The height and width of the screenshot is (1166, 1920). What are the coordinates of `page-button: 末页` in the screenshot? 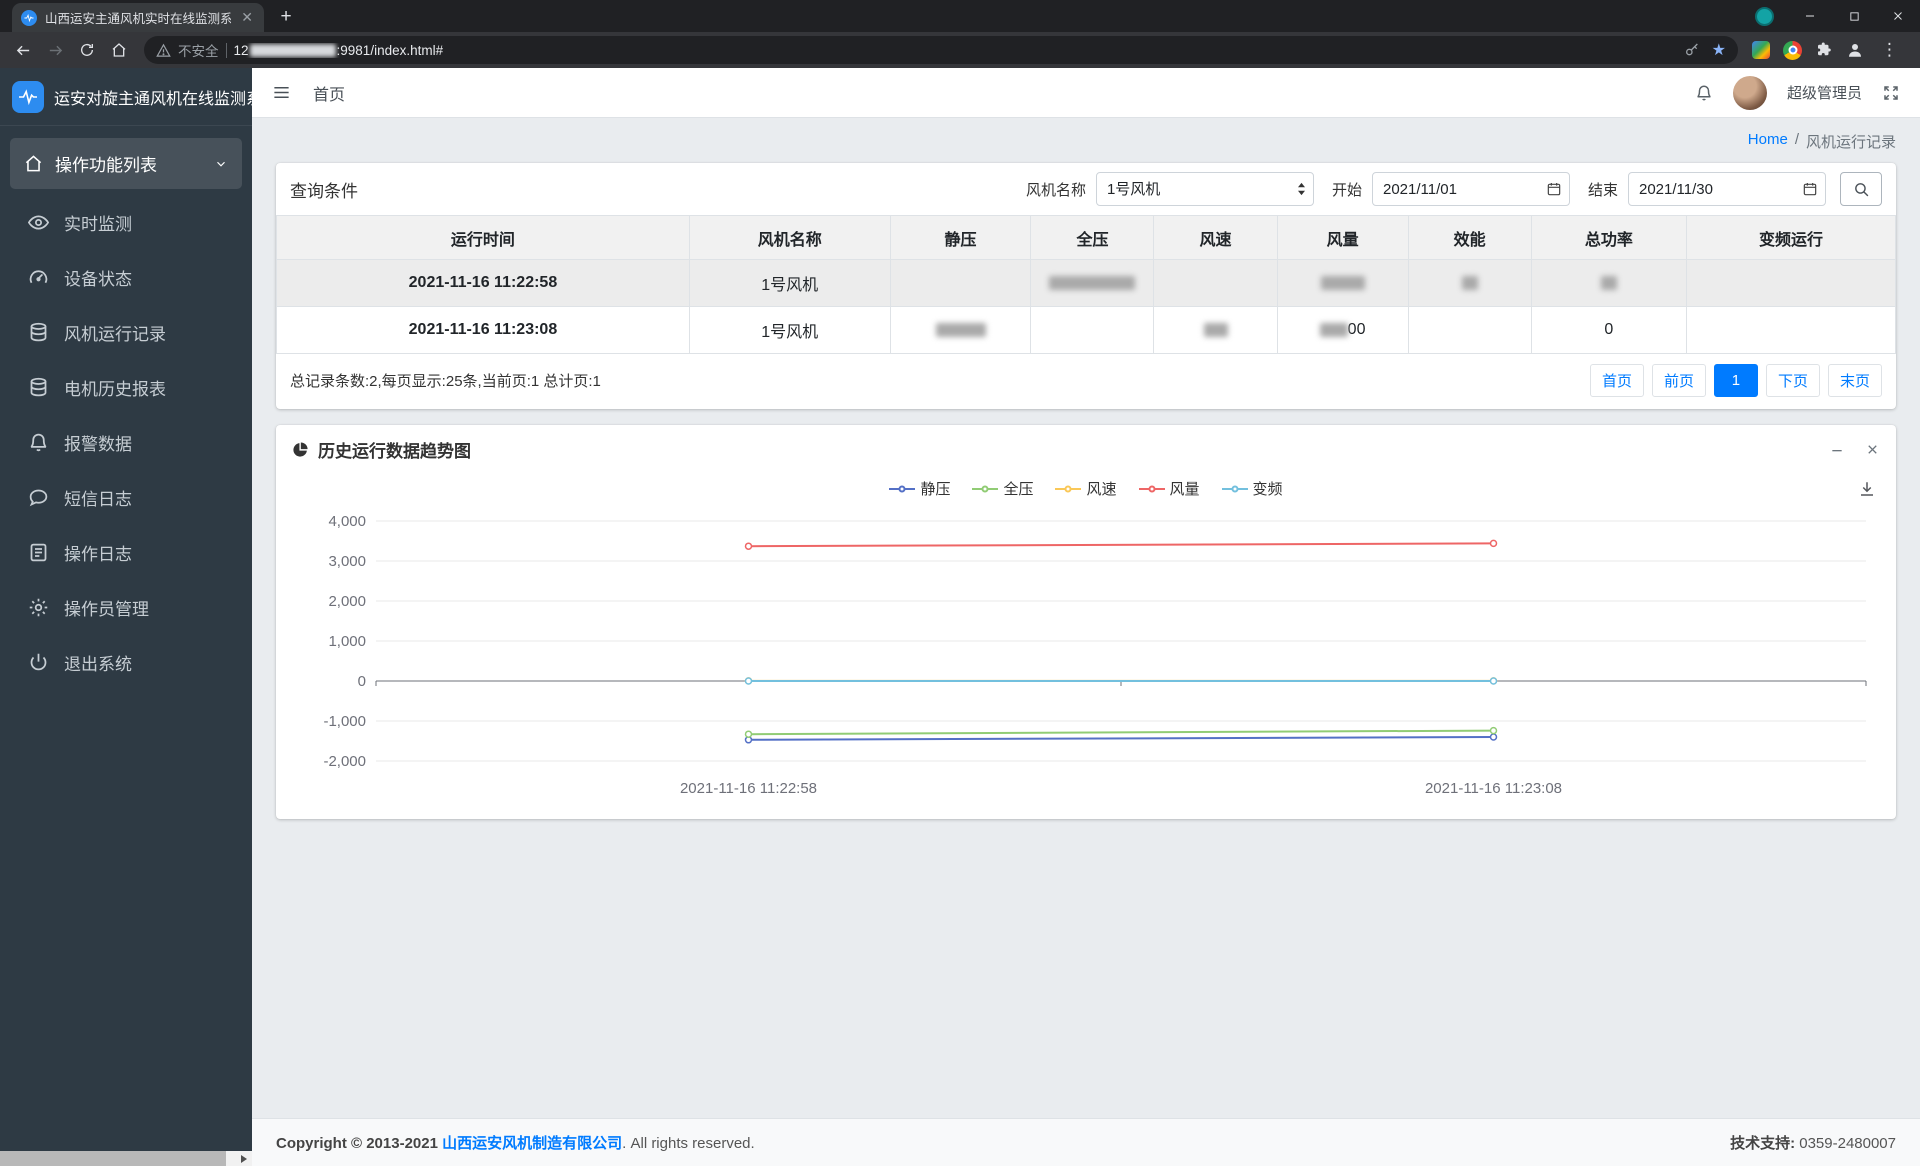 It's located at (1854, 380).